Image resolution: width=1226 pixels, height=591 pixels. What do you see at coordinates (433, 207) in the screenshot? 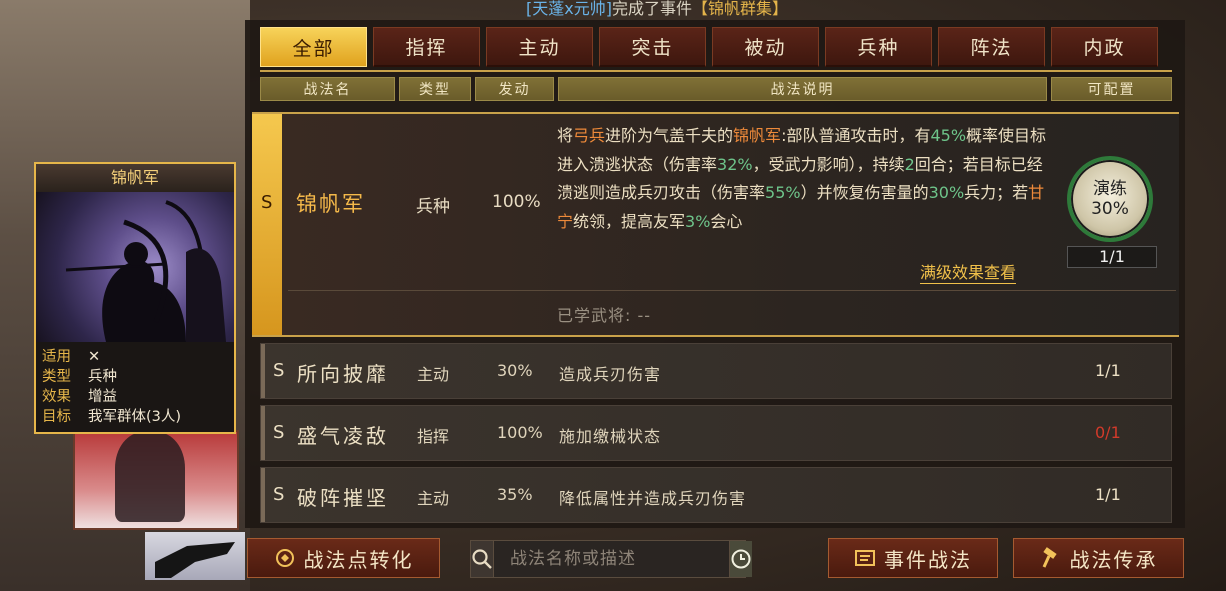
I see `tactic-type: 兵种` at bounding box center [433, 207].